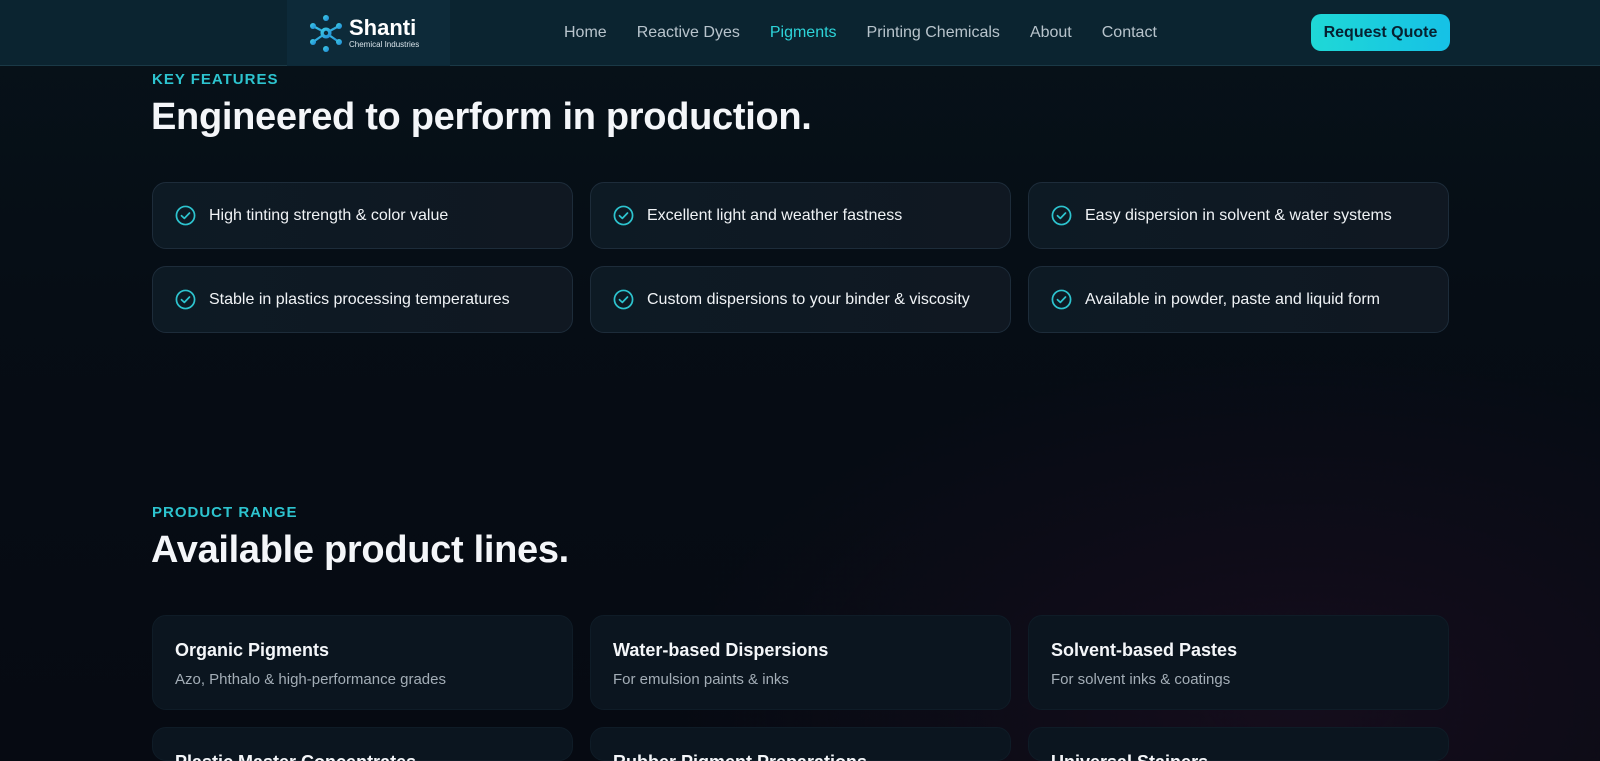  I want to click on product-title: Universal Stainers, so click(1249, 756).